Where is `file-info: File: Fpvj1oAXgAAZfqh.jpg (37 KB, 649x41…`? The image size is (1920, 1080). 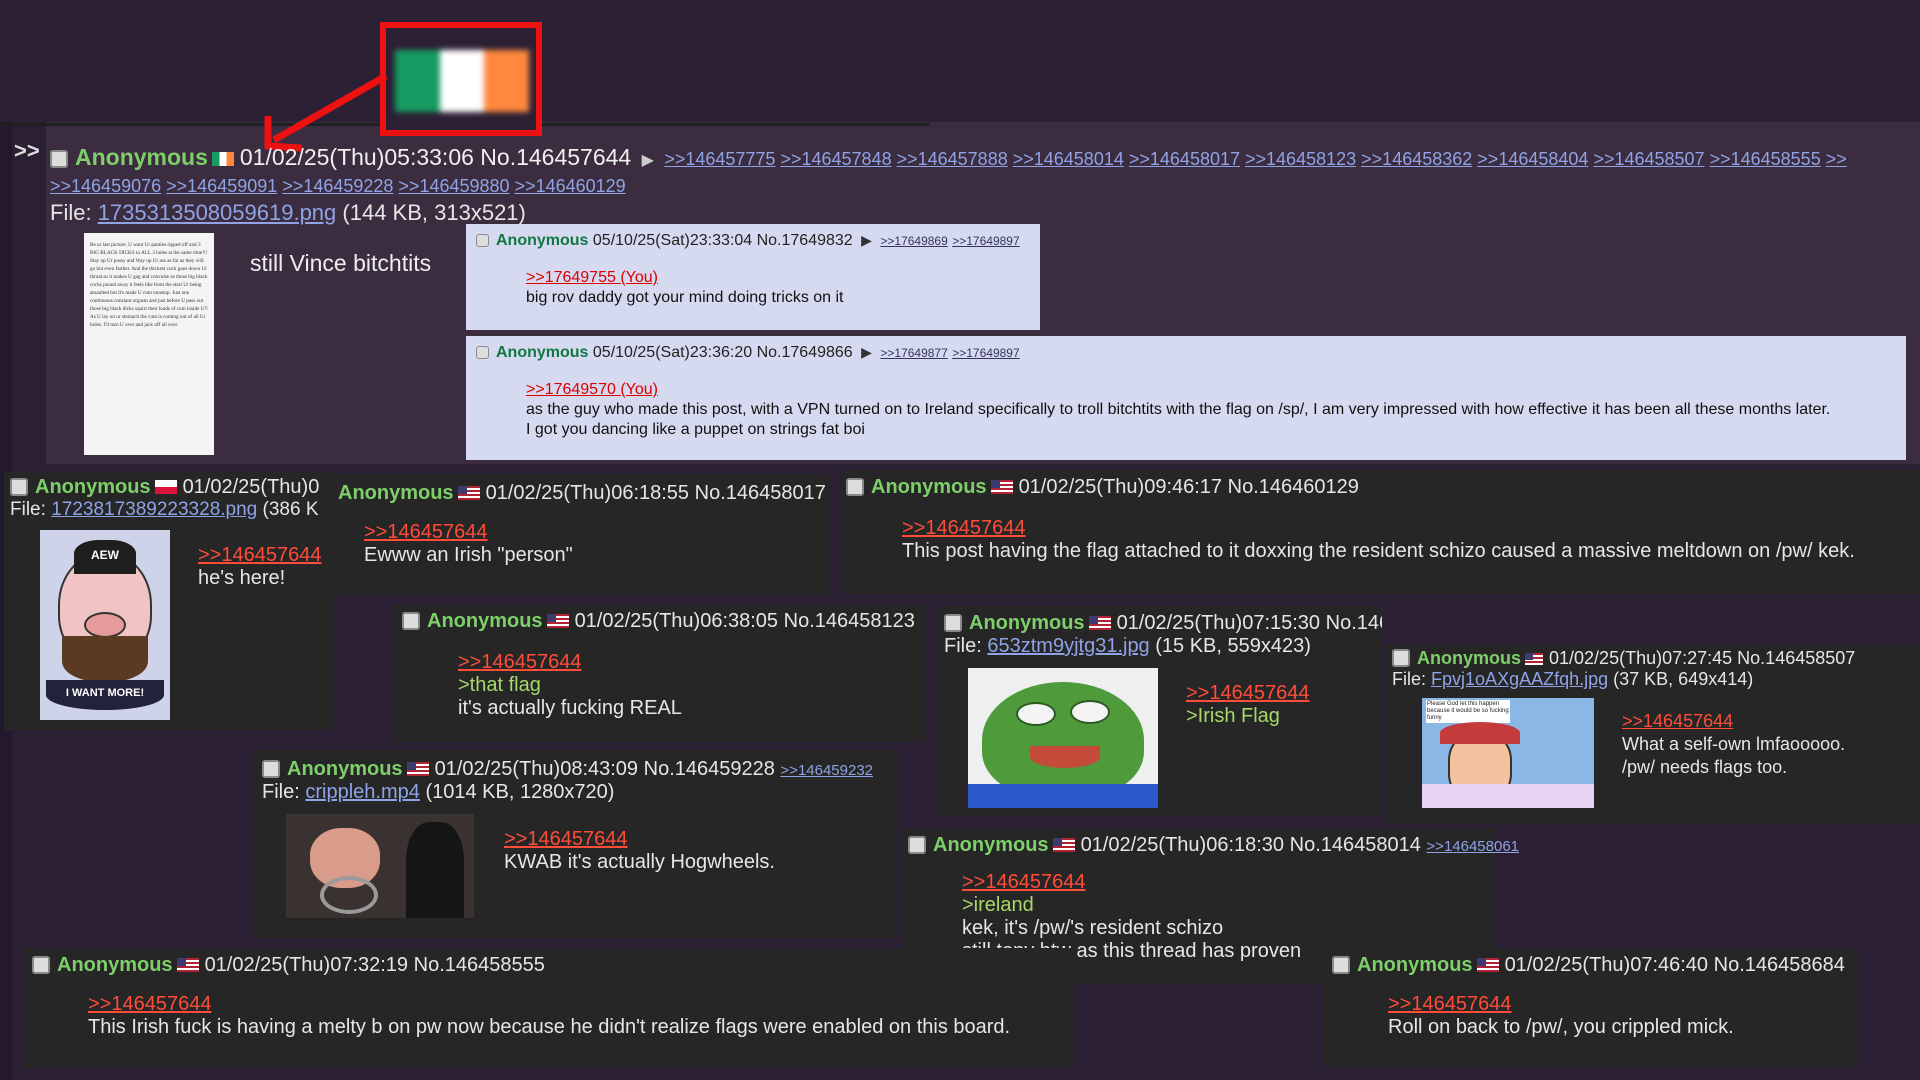 file-info: File: Fpvj1oAXgAAZfqh.jpg (37 KB, 649x41… is located at coordinates (1653, 679).